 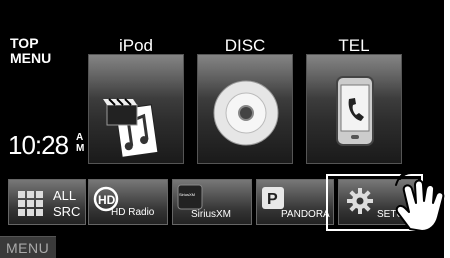 I want to click on pandora-icon: P, so click(x=273, y=198).